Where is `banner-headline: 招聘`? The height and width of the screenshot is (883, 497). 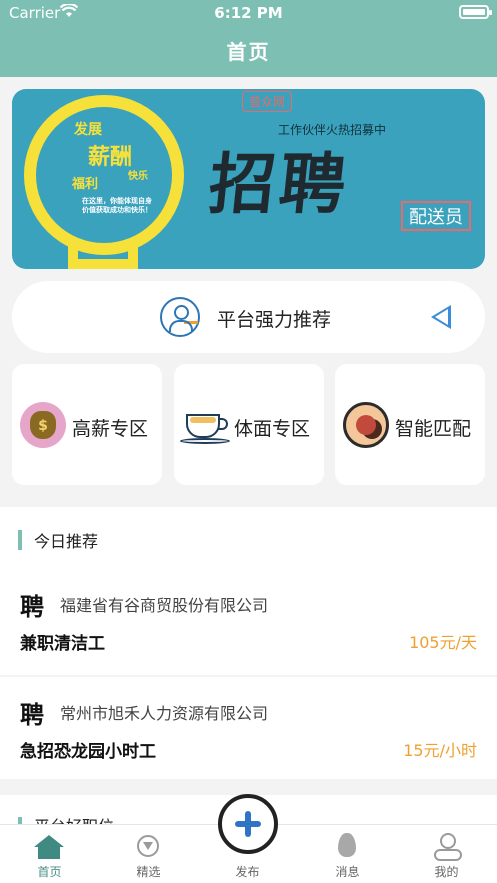 banner-headline: 招聘 is located at coordinates (279, 184).